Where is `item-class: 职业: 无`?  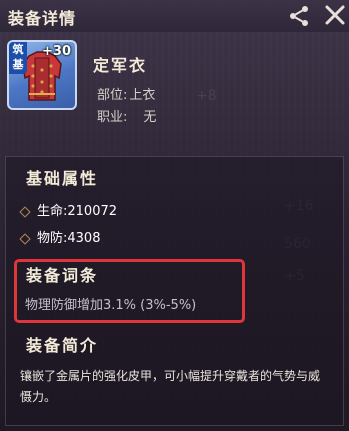 item-class: 职业: 无 is located at coordinates (126, 115).